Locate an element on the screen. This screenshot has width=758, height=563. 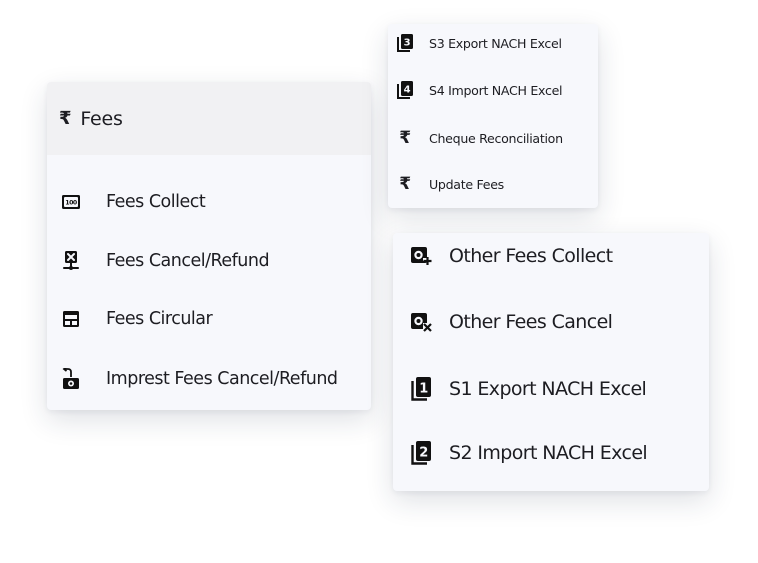
book-3-icon: 3 is located at coordinates (405, 43).